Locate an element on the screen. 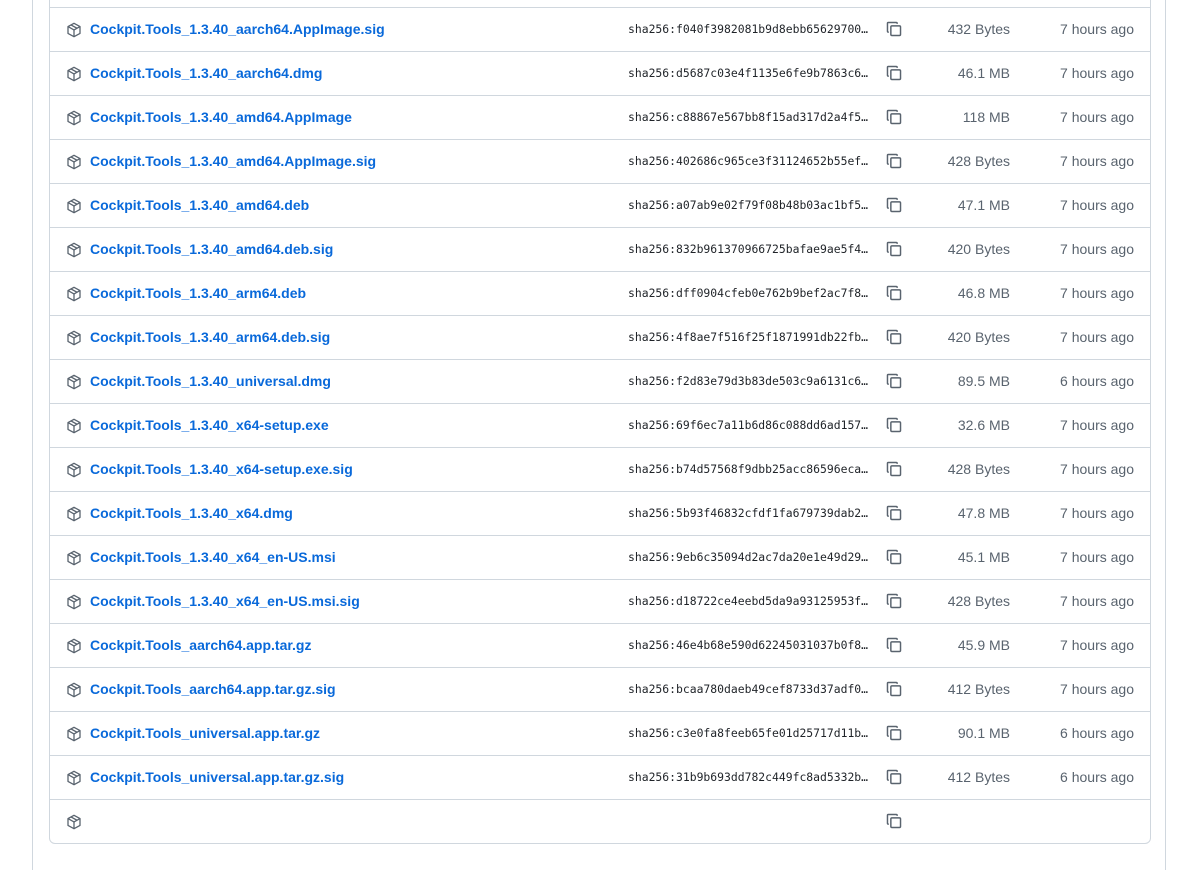 The image size is (1200, 870). asset-download-link: Cockpit.Tools_1.3.40_amd64.deb.sig is located at coordinates (211, 249).